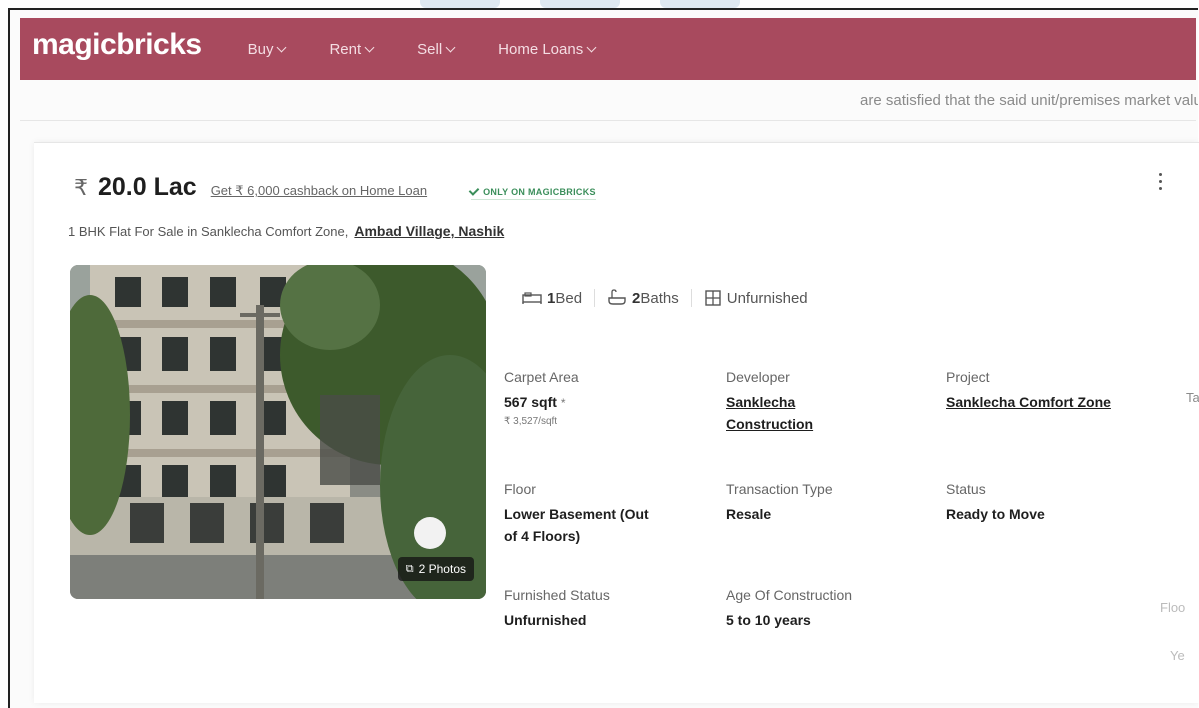 The width and height of the screenshot is (1199, 708). I want to click on location-link: Ambad Village, Nashik, so click(429, 231).